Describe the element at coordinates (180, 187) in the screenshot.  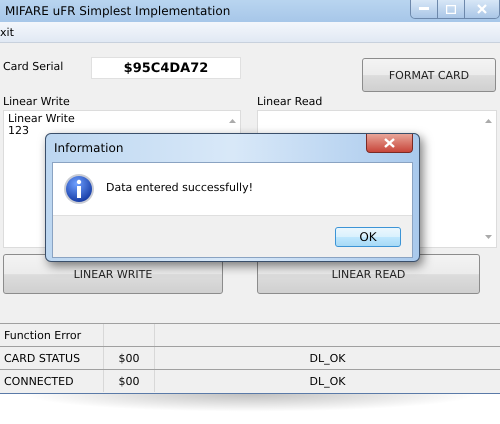
I see `dialog-message: Data entered successfully!` at that location.